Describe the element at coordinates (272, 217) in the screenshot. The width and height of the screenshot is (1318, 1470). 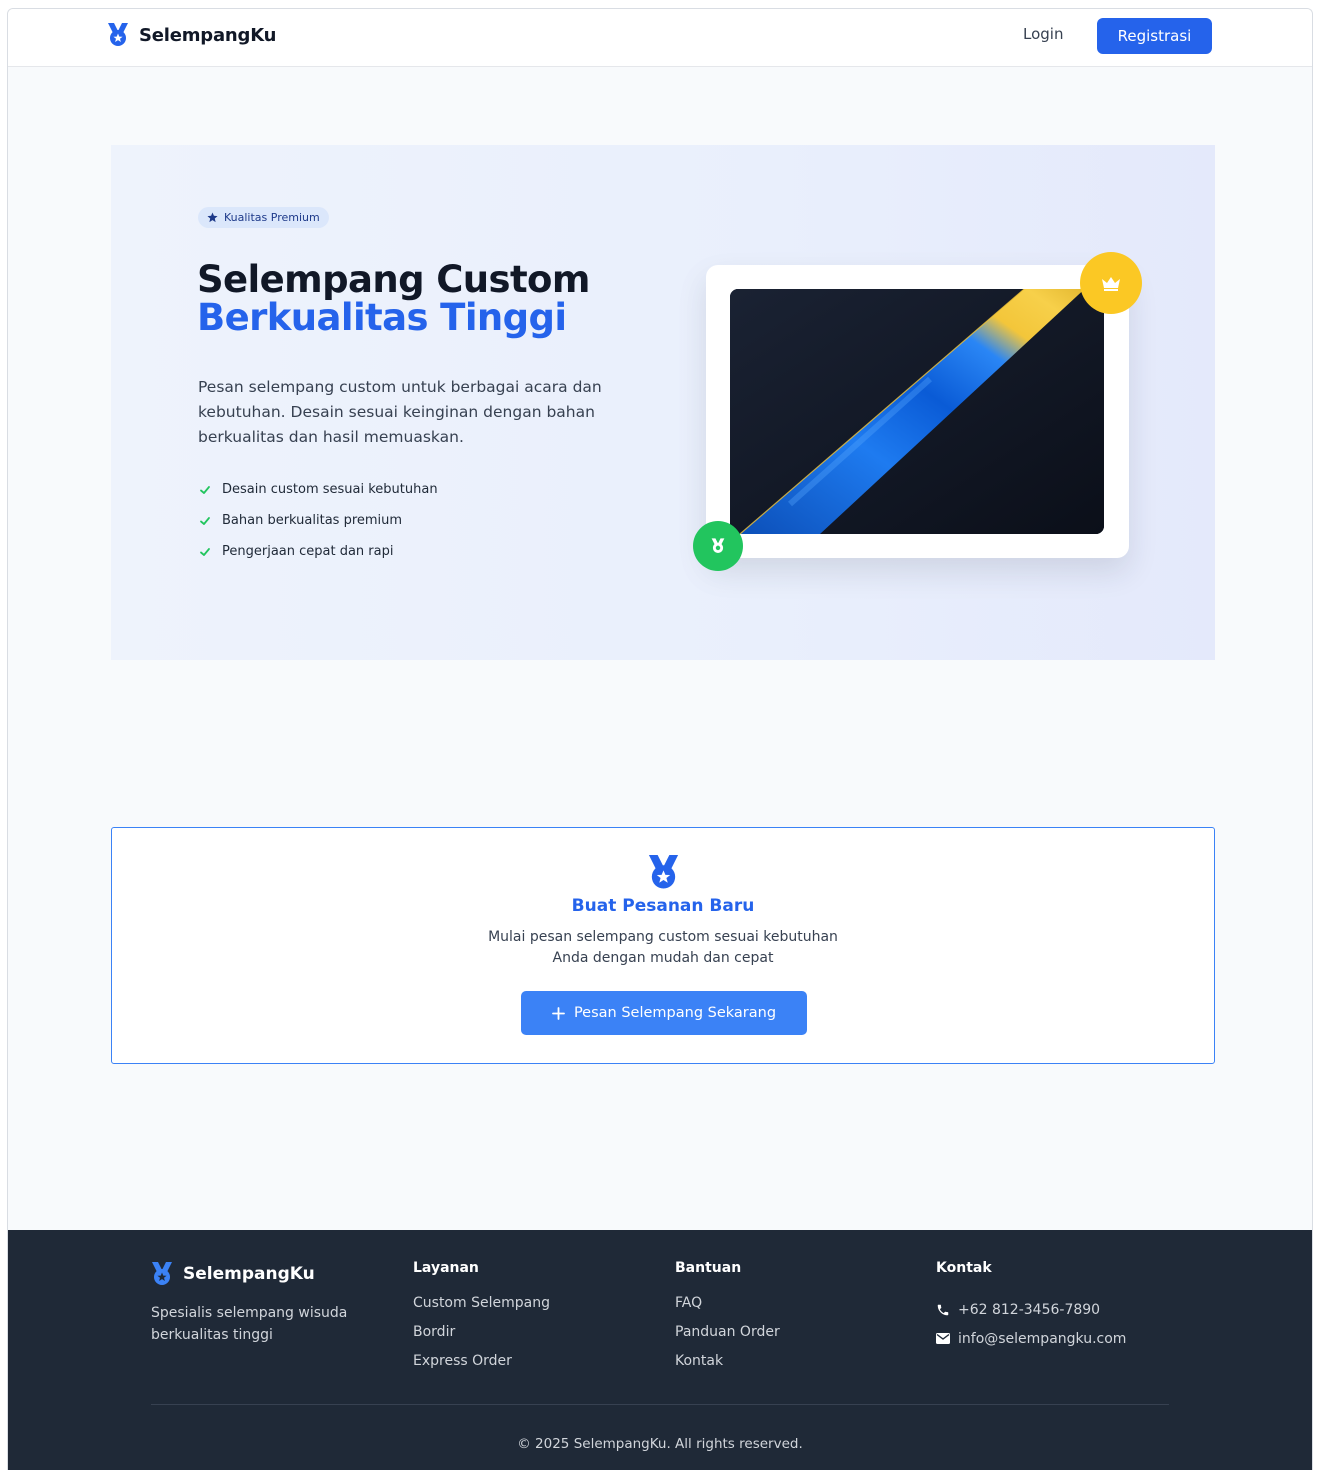
I see `premium-badge-label: Kualitas Premium` at that location.